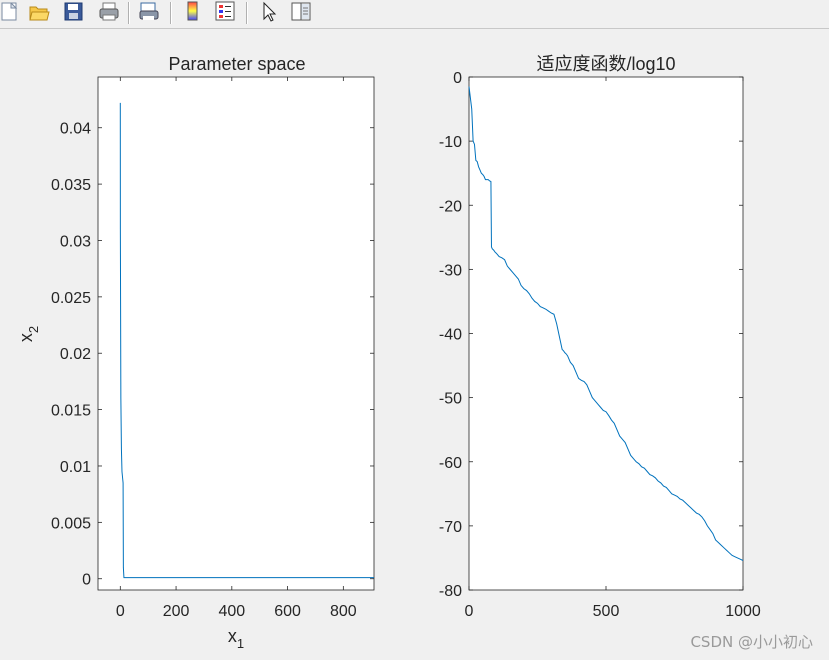 The width and height of the screenshot is (829, 660). Describe the element at coordinates (605, 64) in the screenshot. I see `chart-title: 适应度函数/log10` at that location.